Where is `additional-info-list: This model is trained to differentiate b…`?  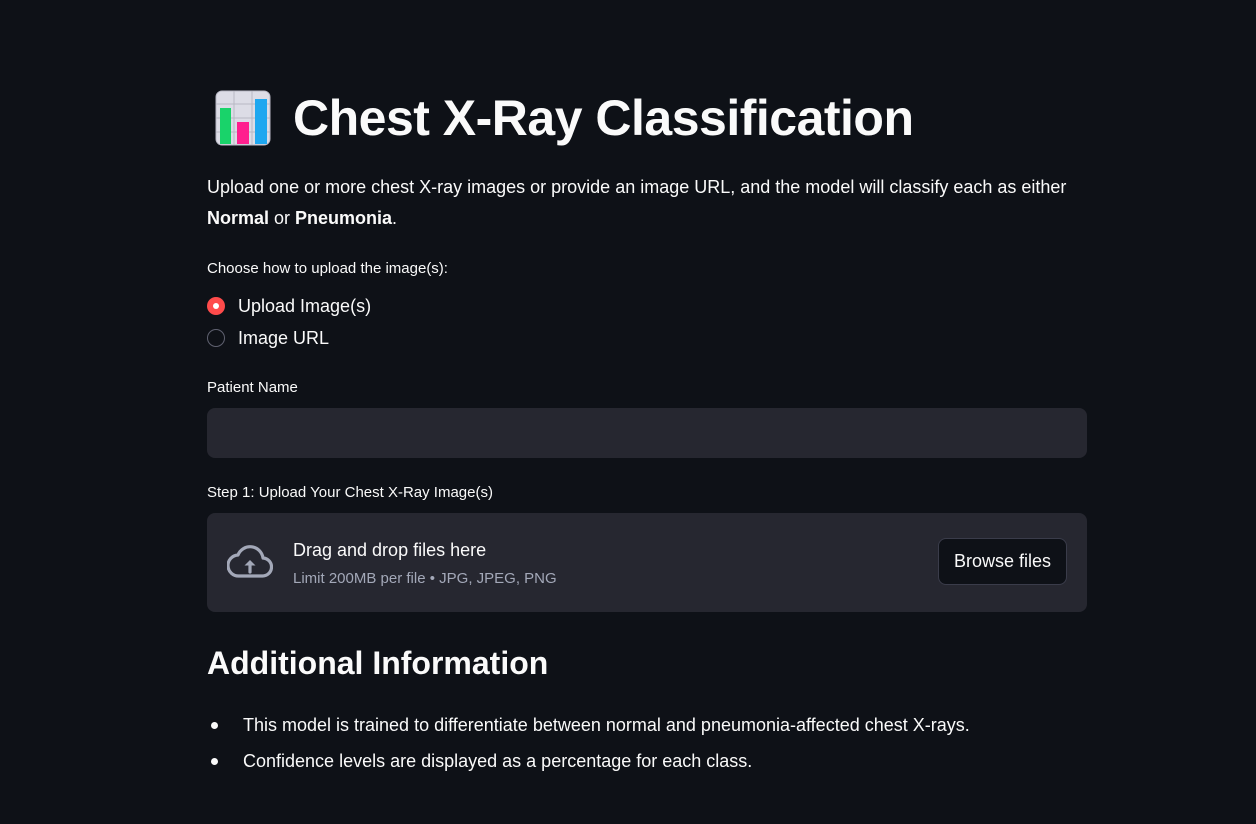 additional-info-list: This model is trained to differentiate b… is located at coordinates (588, 743).